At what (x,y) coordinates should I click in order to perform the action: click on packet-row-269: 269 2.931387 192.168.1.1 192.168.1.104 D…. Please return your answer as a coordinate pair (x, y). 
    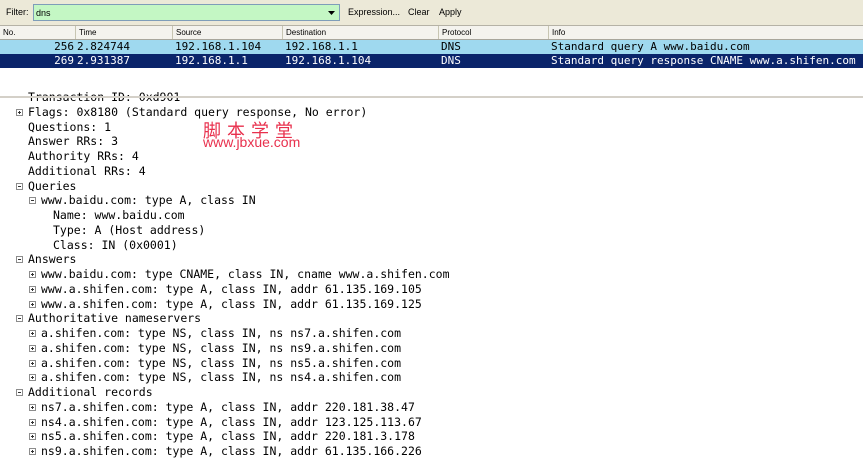
    Looking at the image, I should click on (431, 61).